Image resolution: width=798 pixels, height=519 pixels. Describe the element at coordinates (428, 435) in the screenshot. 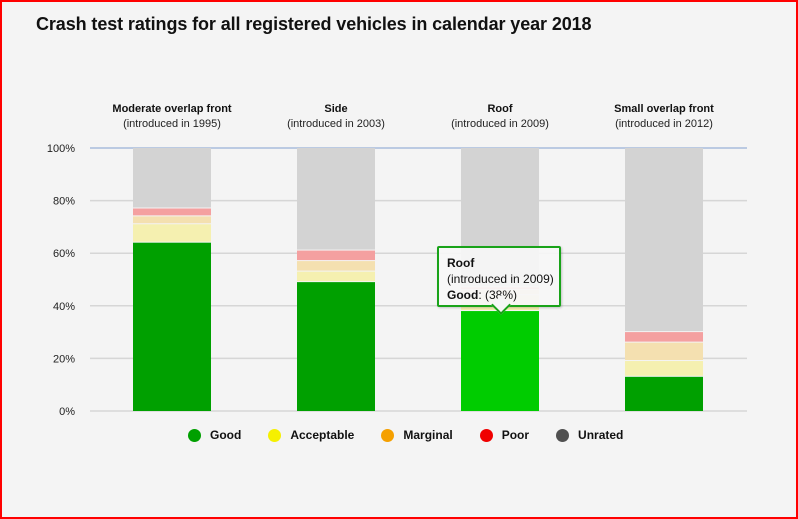

I see `legend-label: Marginal` at that location.